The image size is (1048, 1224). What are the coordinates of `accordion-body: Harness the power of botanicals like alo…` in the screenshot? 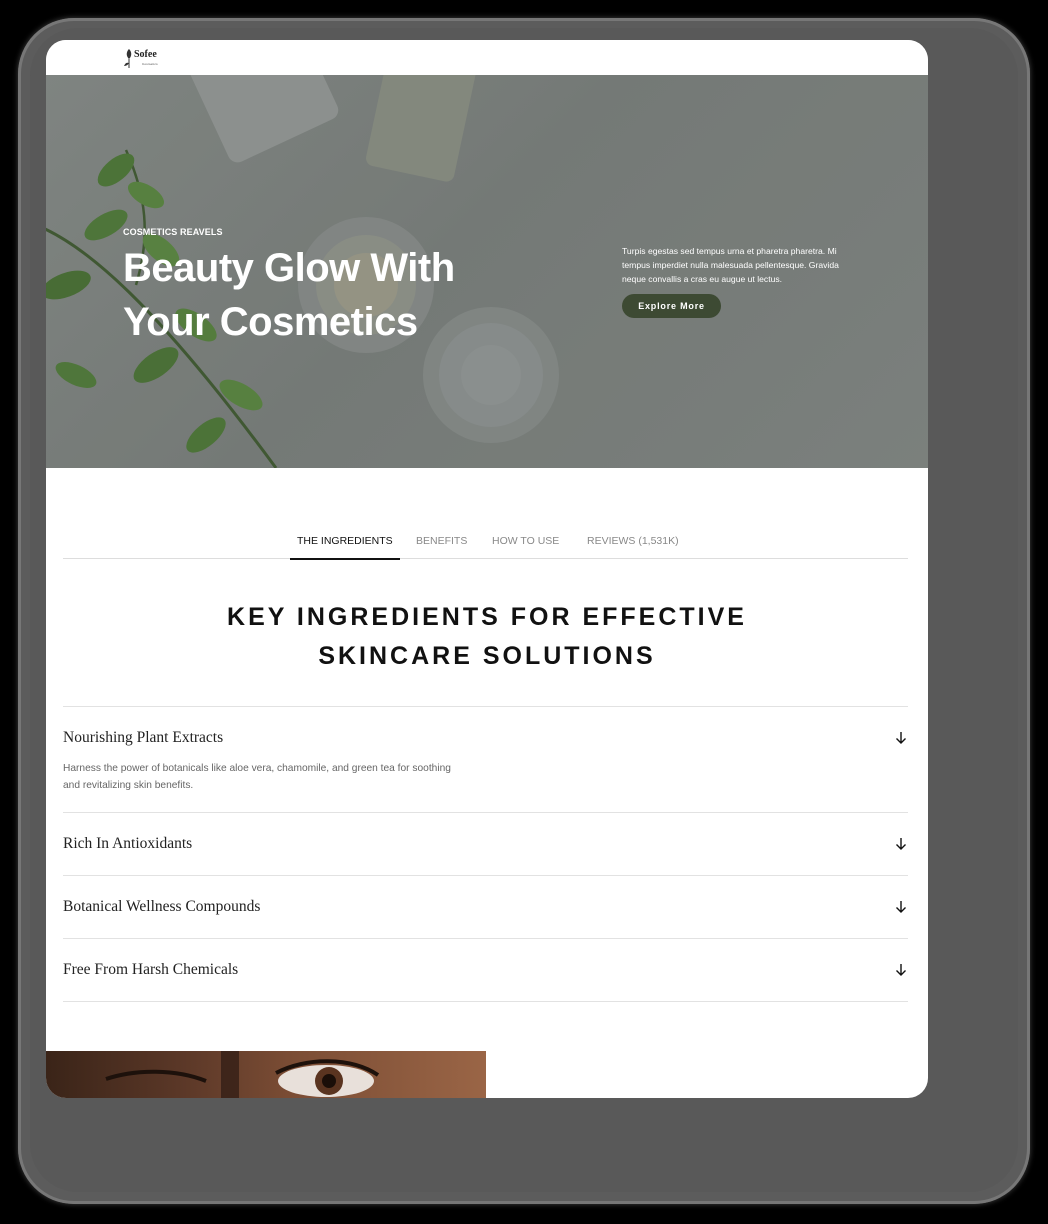 It's located at (257, 777).